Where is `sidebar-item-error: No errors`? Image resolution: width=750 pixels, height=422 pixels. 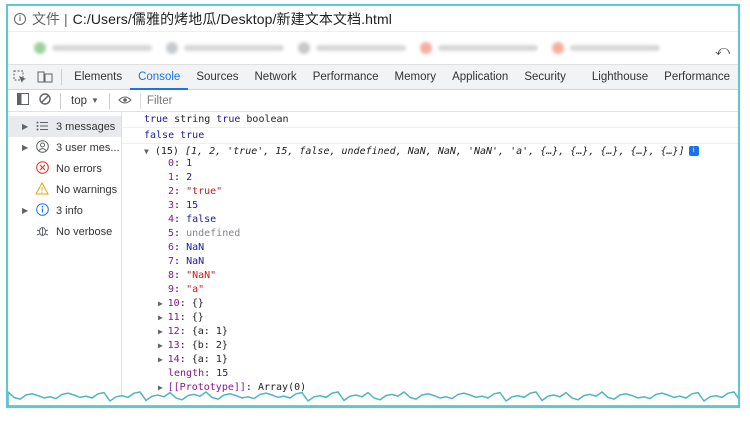
sidebar-item-error: No errors is located at coordinates (64, 168).